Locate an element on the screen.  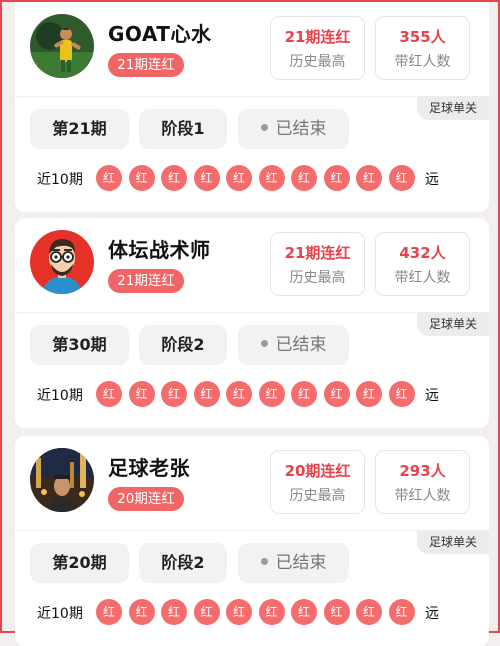
expert-name: GOAT心水 is located at coordinates (159, 32).